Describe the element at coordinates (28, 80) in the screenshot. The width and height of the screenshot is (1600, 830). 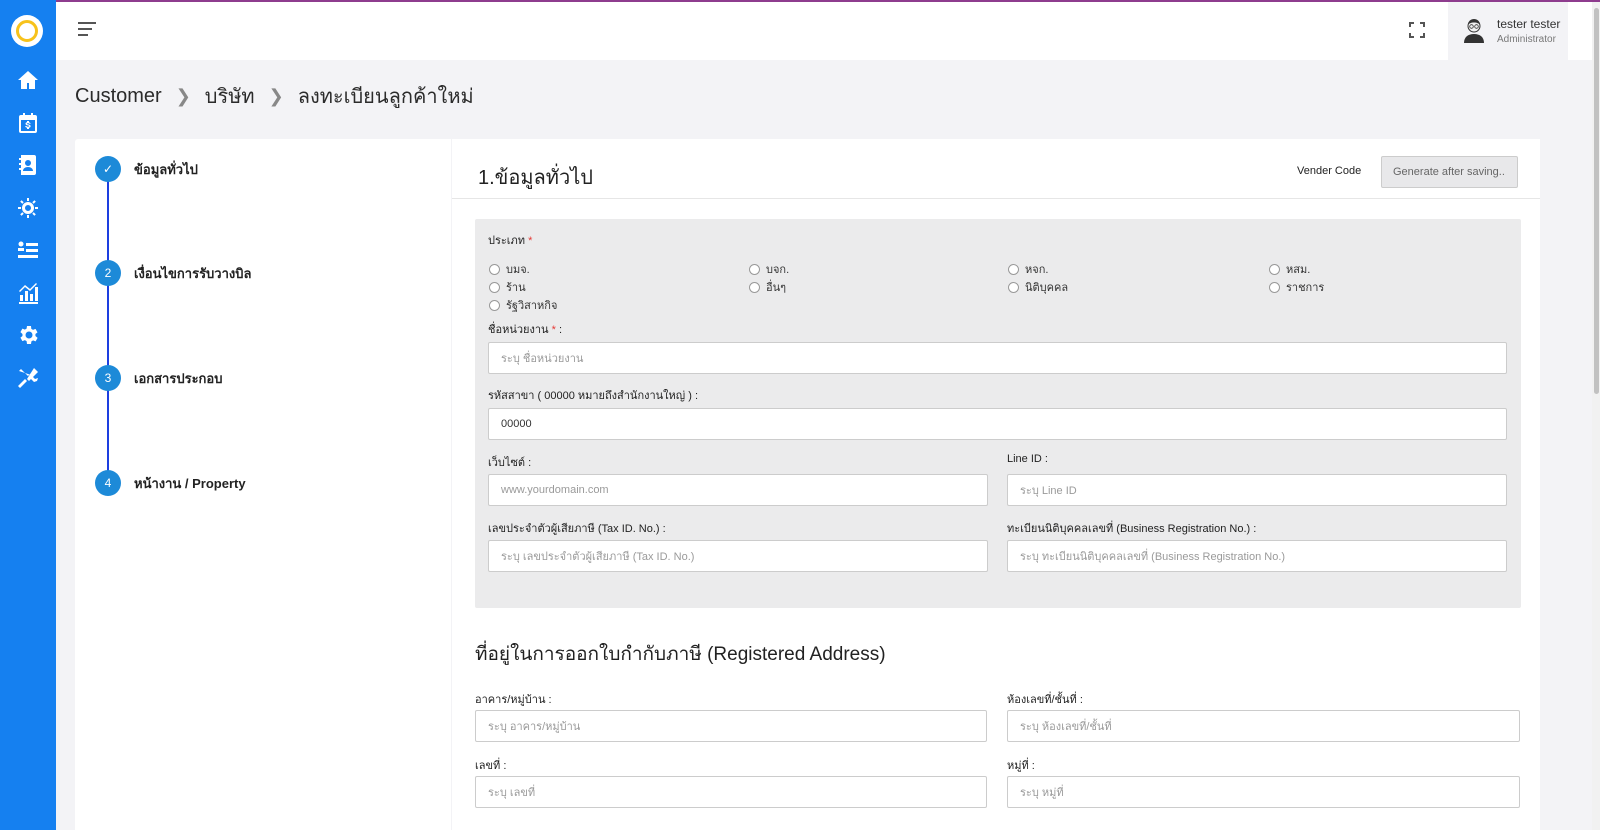
I see `home-icon` at that location.